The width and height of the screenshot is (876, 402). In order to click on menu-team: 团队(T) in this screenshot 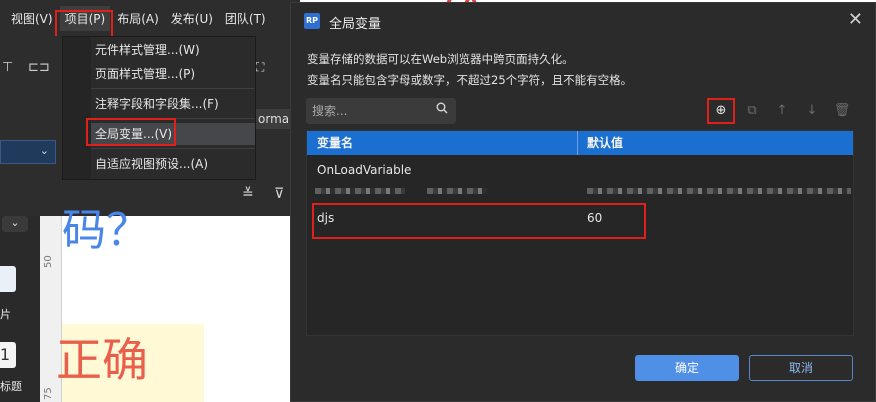, I will do `click(245, 18)`.